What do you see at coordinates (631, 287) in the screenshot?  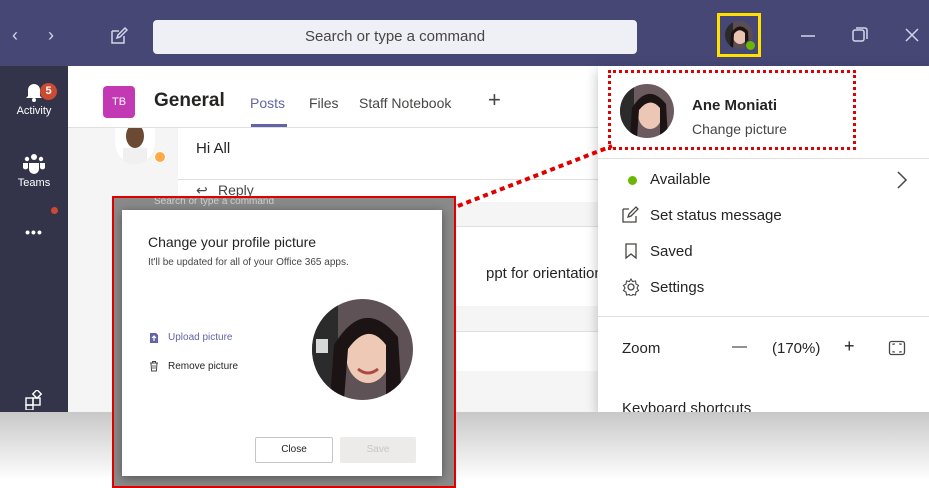 I see `gear-icon` at bounding box center [631, 287].